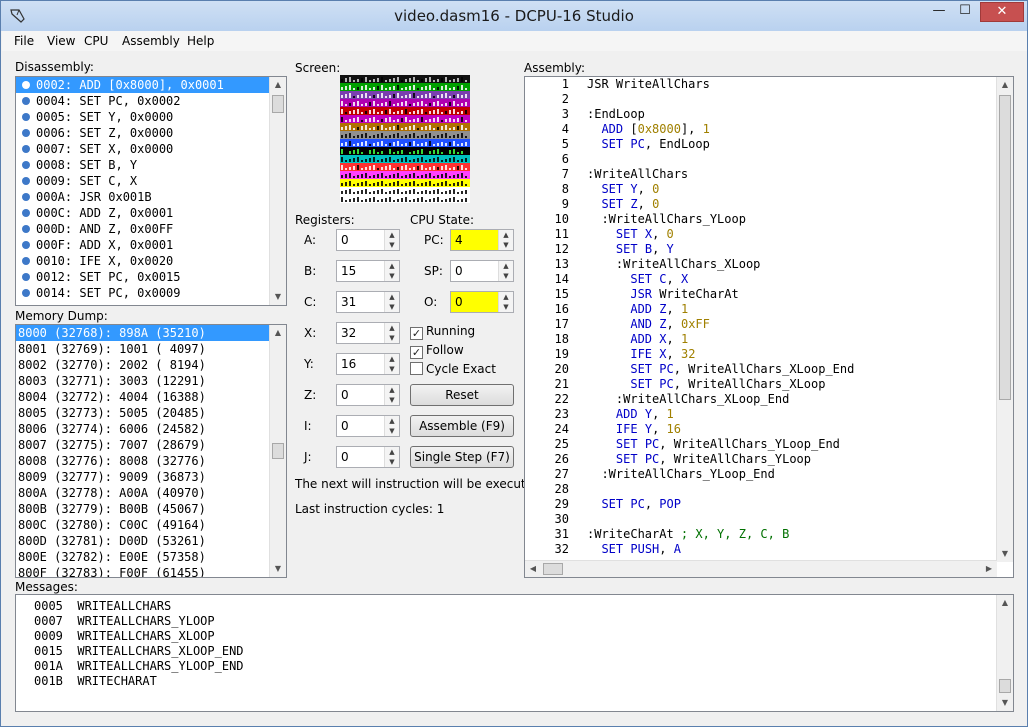  What do you see at coordinates (720, 294) in the screenshot?
I see `code-line: JSR WriteCharAt` at bounding box center [720, 294].